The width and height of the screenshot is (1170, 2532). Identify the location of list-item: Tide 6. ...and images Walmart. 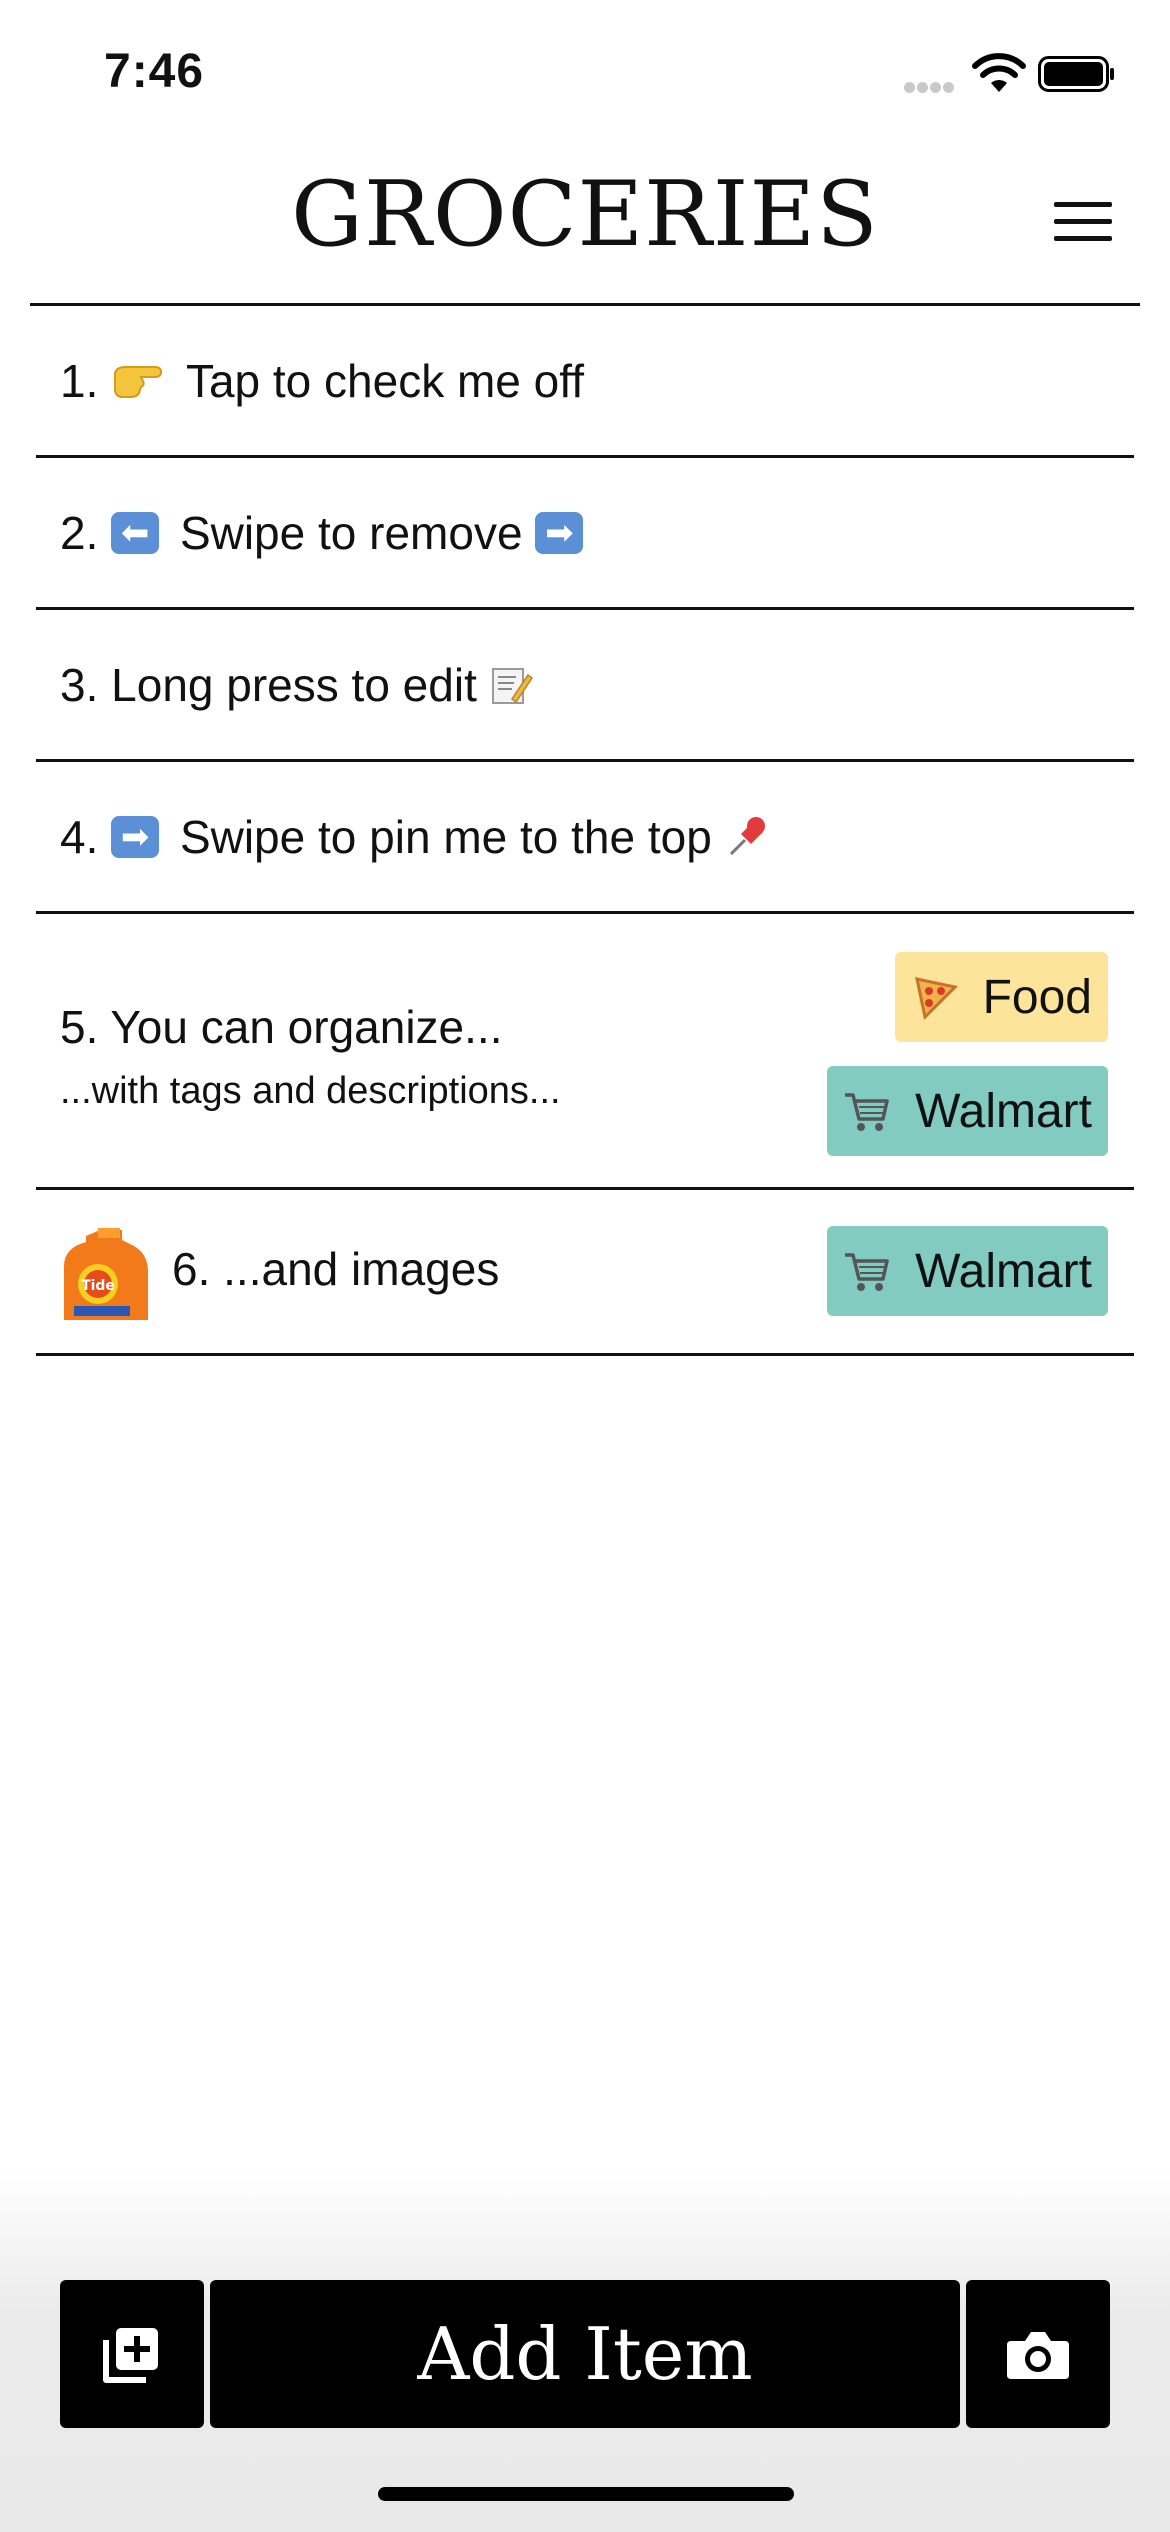
(585, 1273).